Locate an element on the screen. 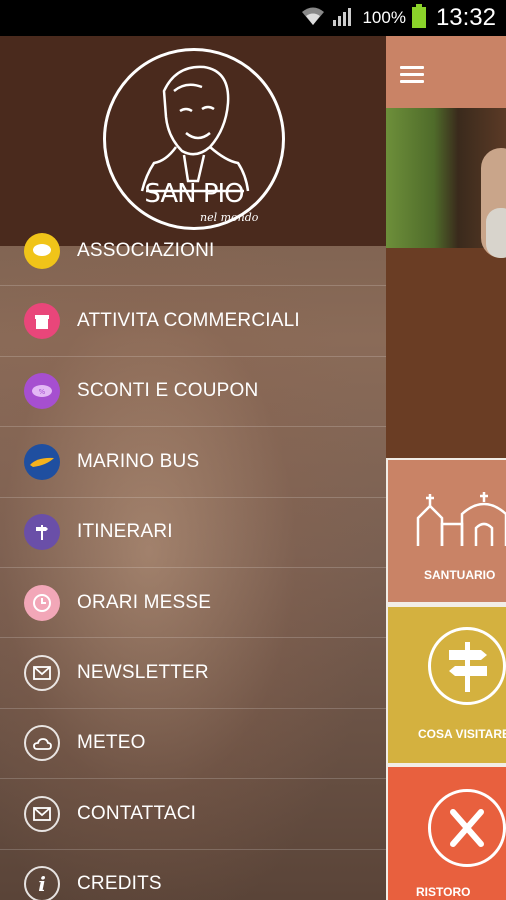  menu-item-label: NEWSLETTER is located at coordinates (143, 673).